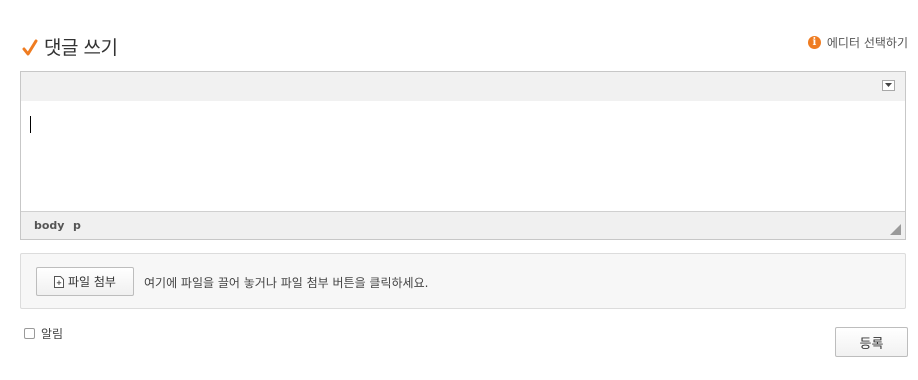 This screenshot has width=918, height=380. I want to click on notify-label: 알림, so click(52, 334).